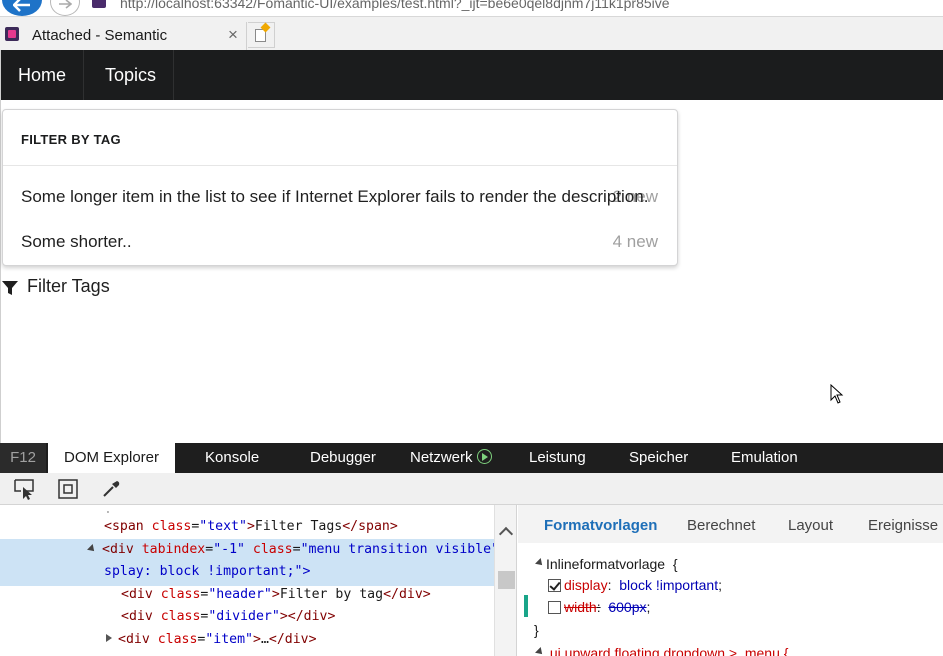  I want to click on dropdown-header: FILTER BY TAG, so click(71, 139).